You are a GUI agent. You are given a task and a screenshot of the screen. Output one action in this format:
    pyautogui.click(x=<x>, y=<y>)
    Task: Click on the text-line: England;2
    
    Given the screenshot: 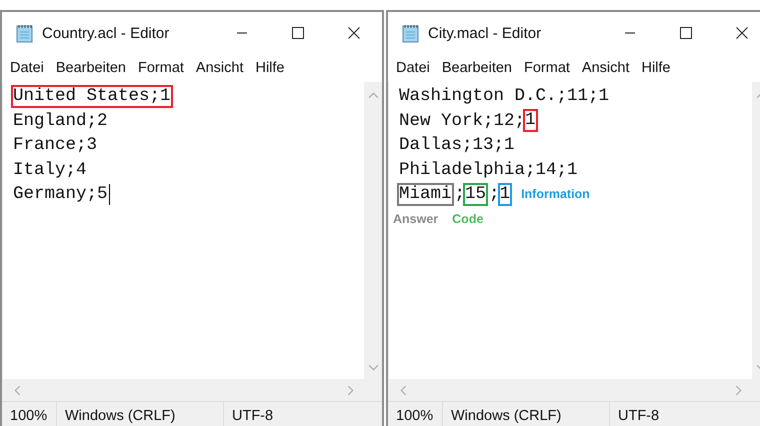 What is the action you would take?
    pyautogui.click(x=60, y=120)
    